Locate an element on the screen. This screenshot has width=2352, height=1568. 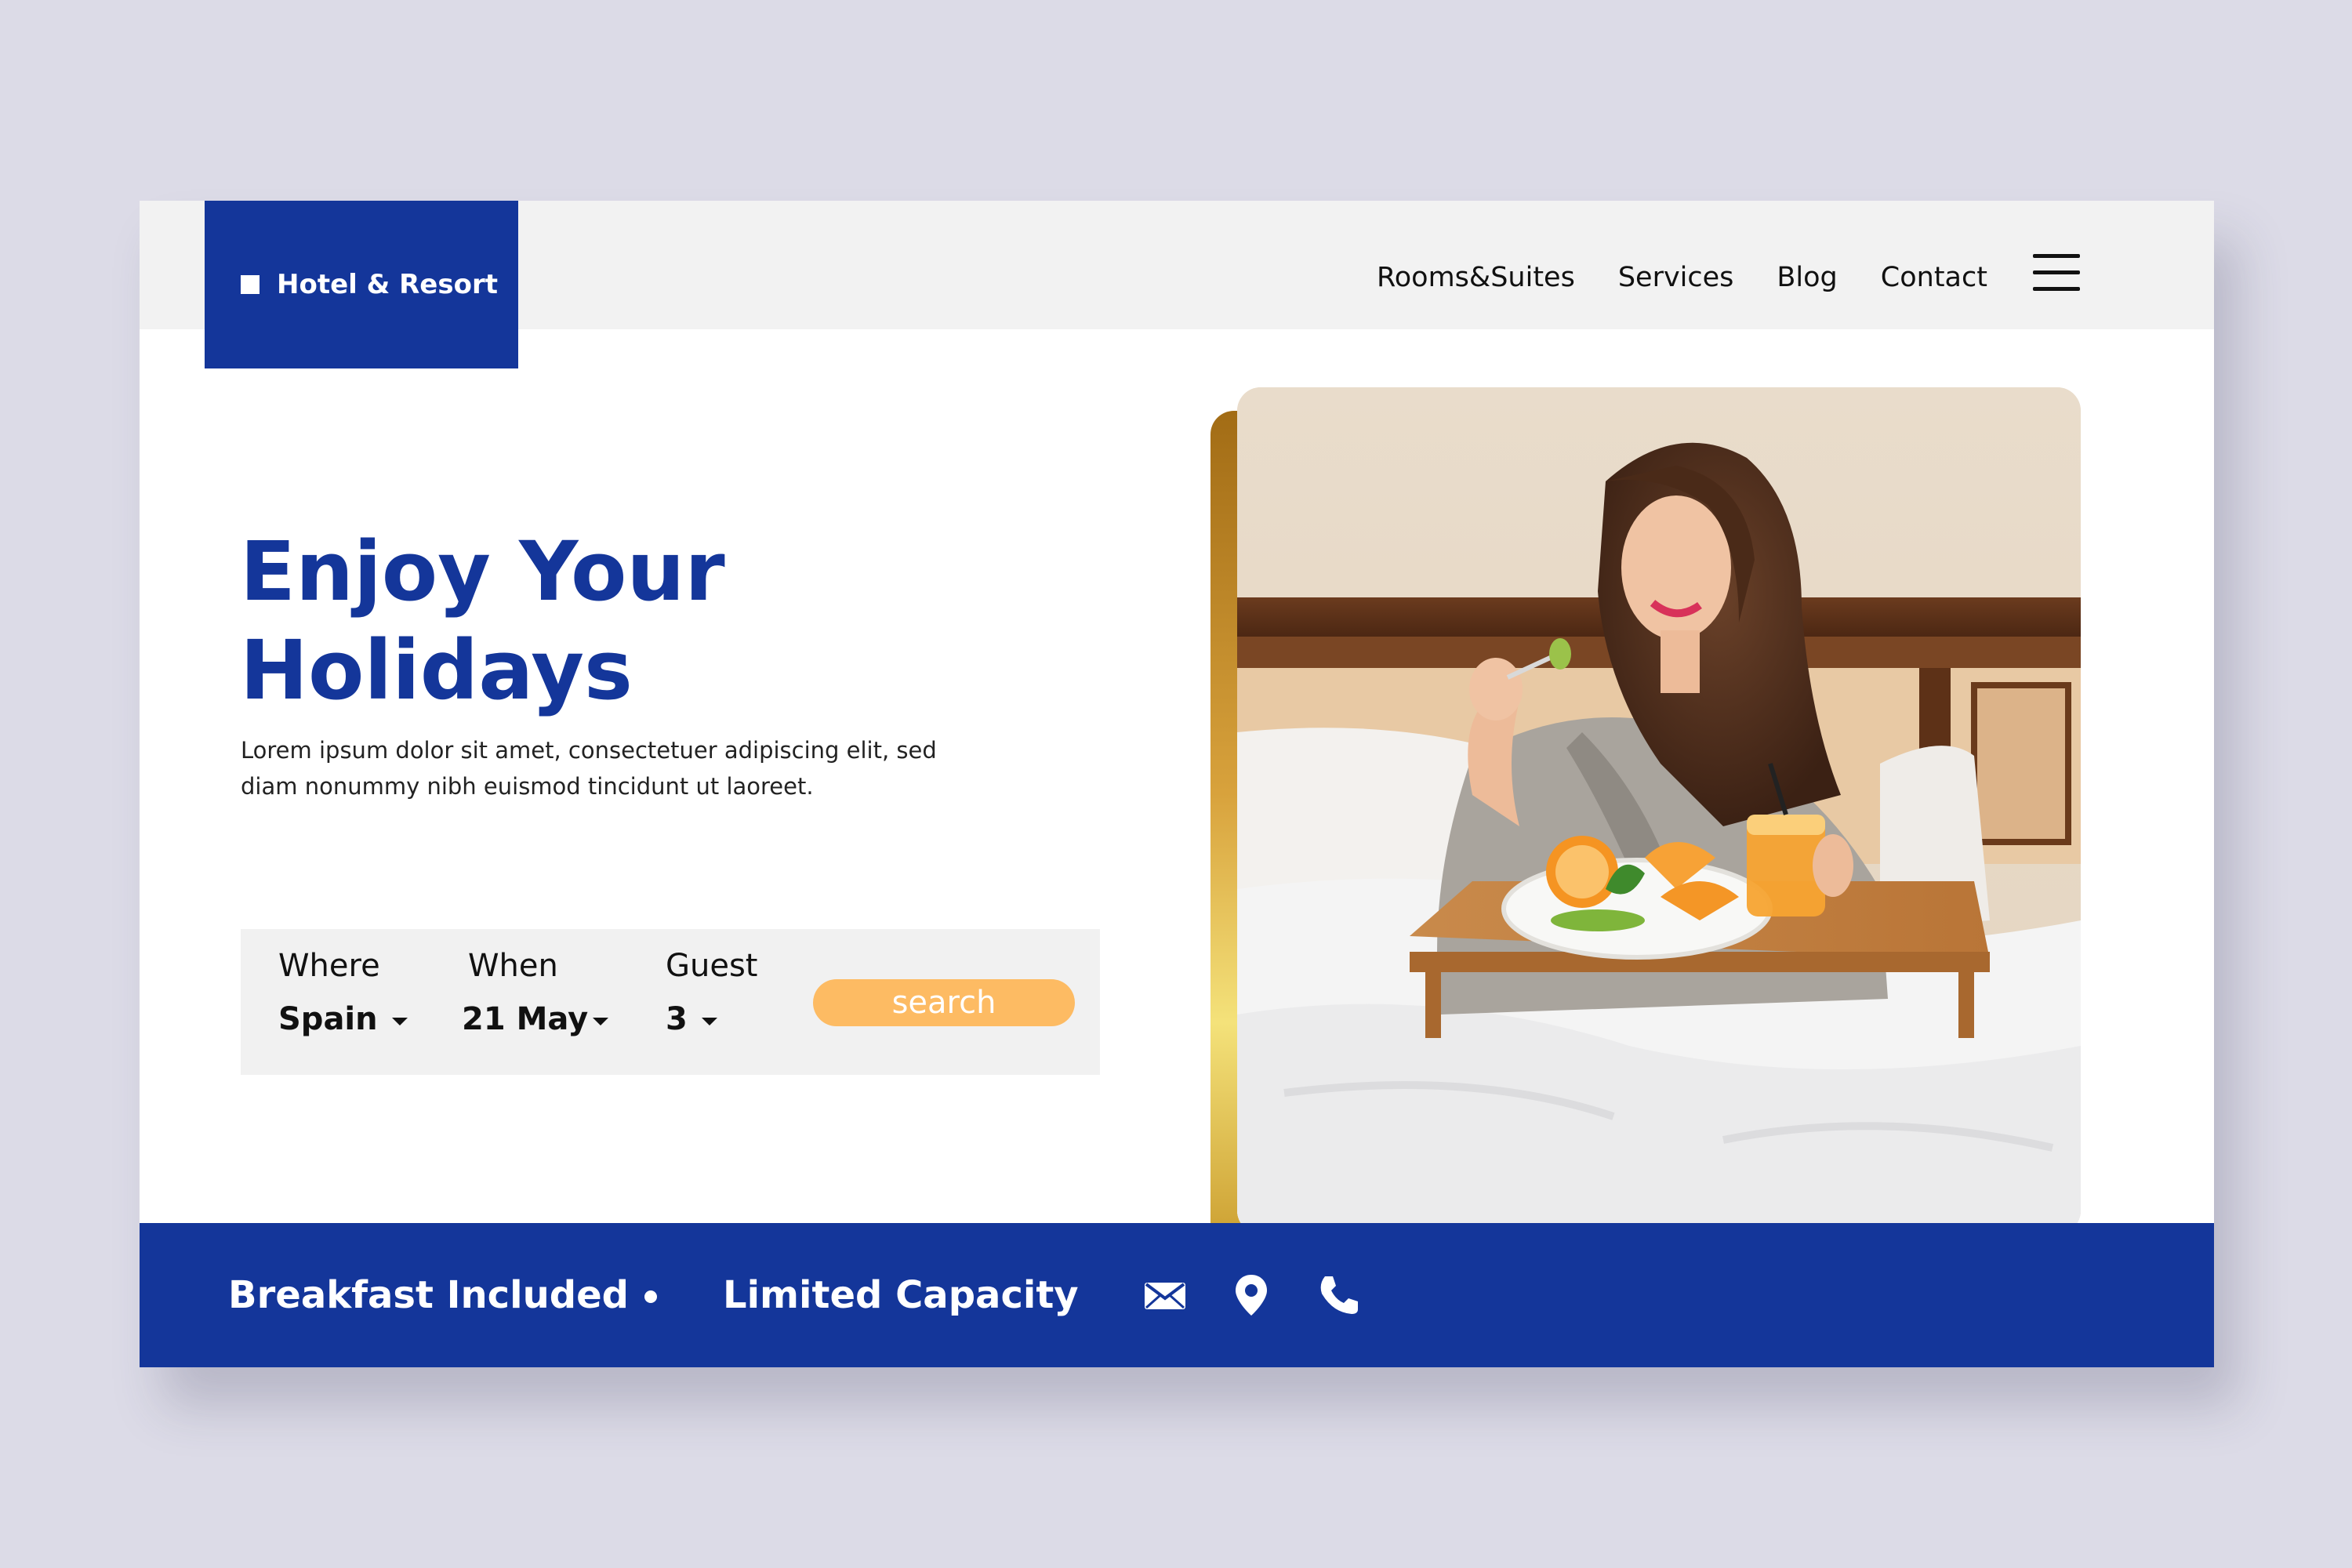
search-button: search is located at coordinates (944, 1002).